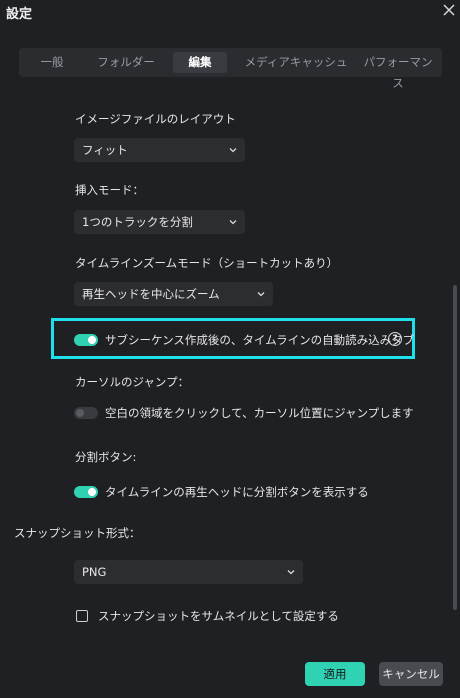 Image resolution: width=460 pixels, height=698 pixels. Describe the element at coordinates (151, 294) in the screenshot. I see `timeline-zoom-value: 再生ヘッドを中心にズーム` at that location.